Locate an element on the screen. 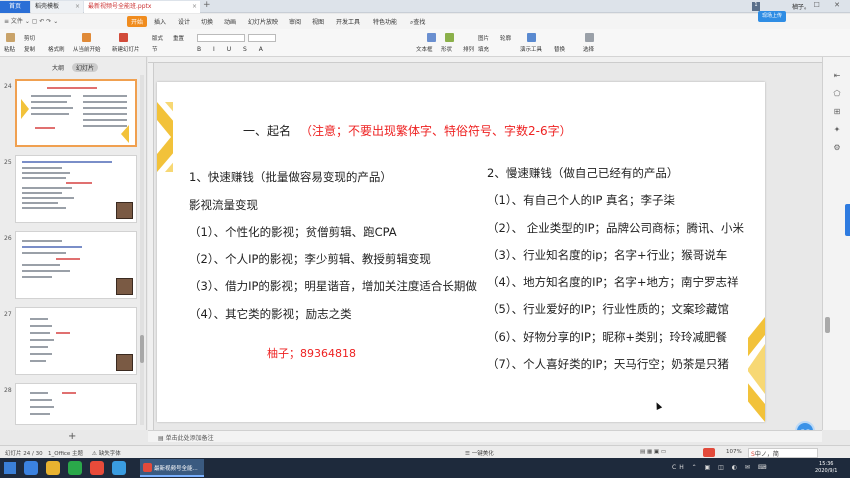  select-icon is located at coordinates (589, 37).